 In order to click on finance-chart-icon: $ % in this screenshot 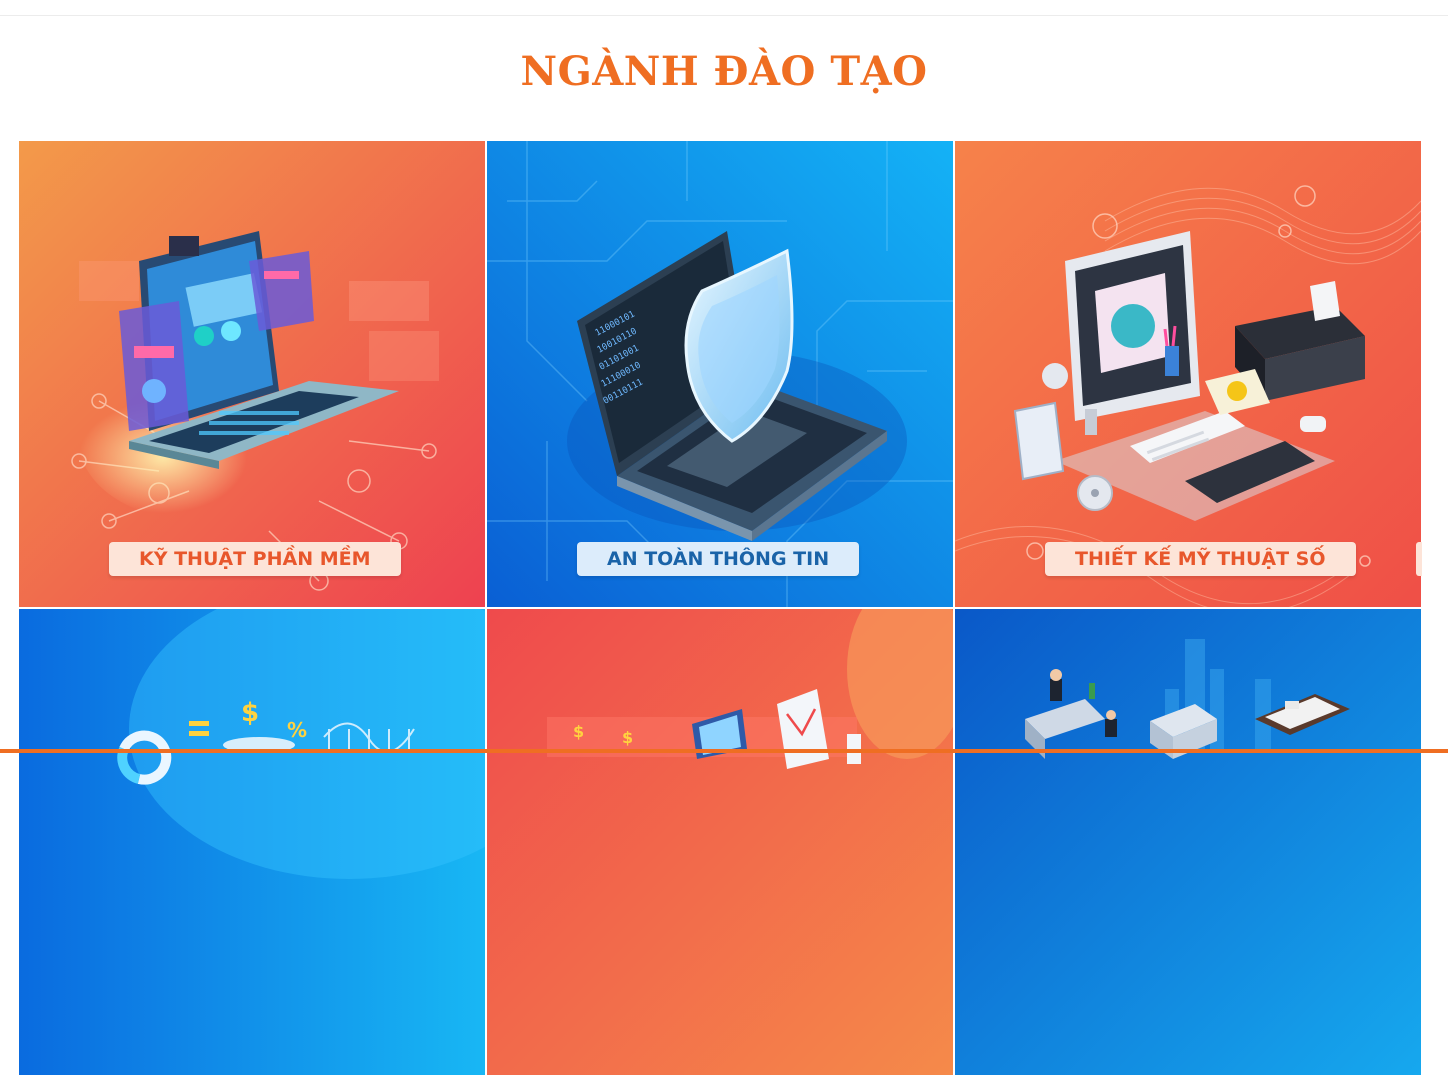, I will do `click(252, 842)`.